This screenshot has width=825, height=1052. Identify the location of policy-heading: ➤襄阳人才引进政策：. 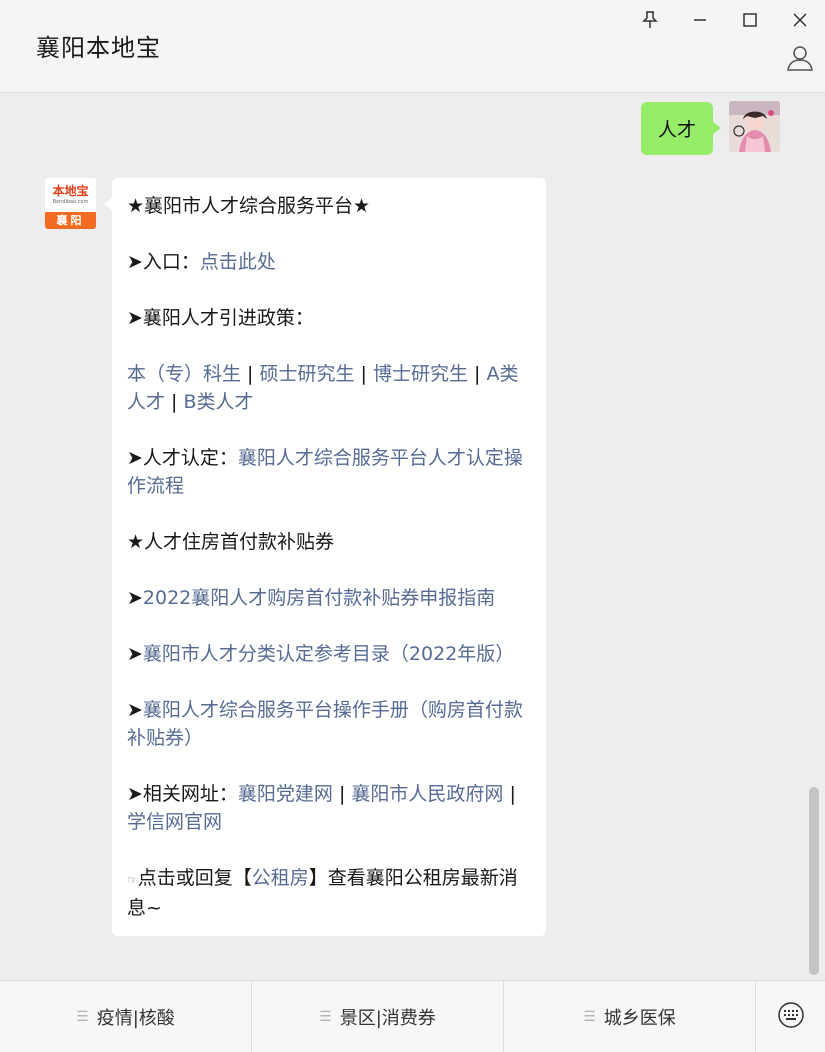
(329, 318).